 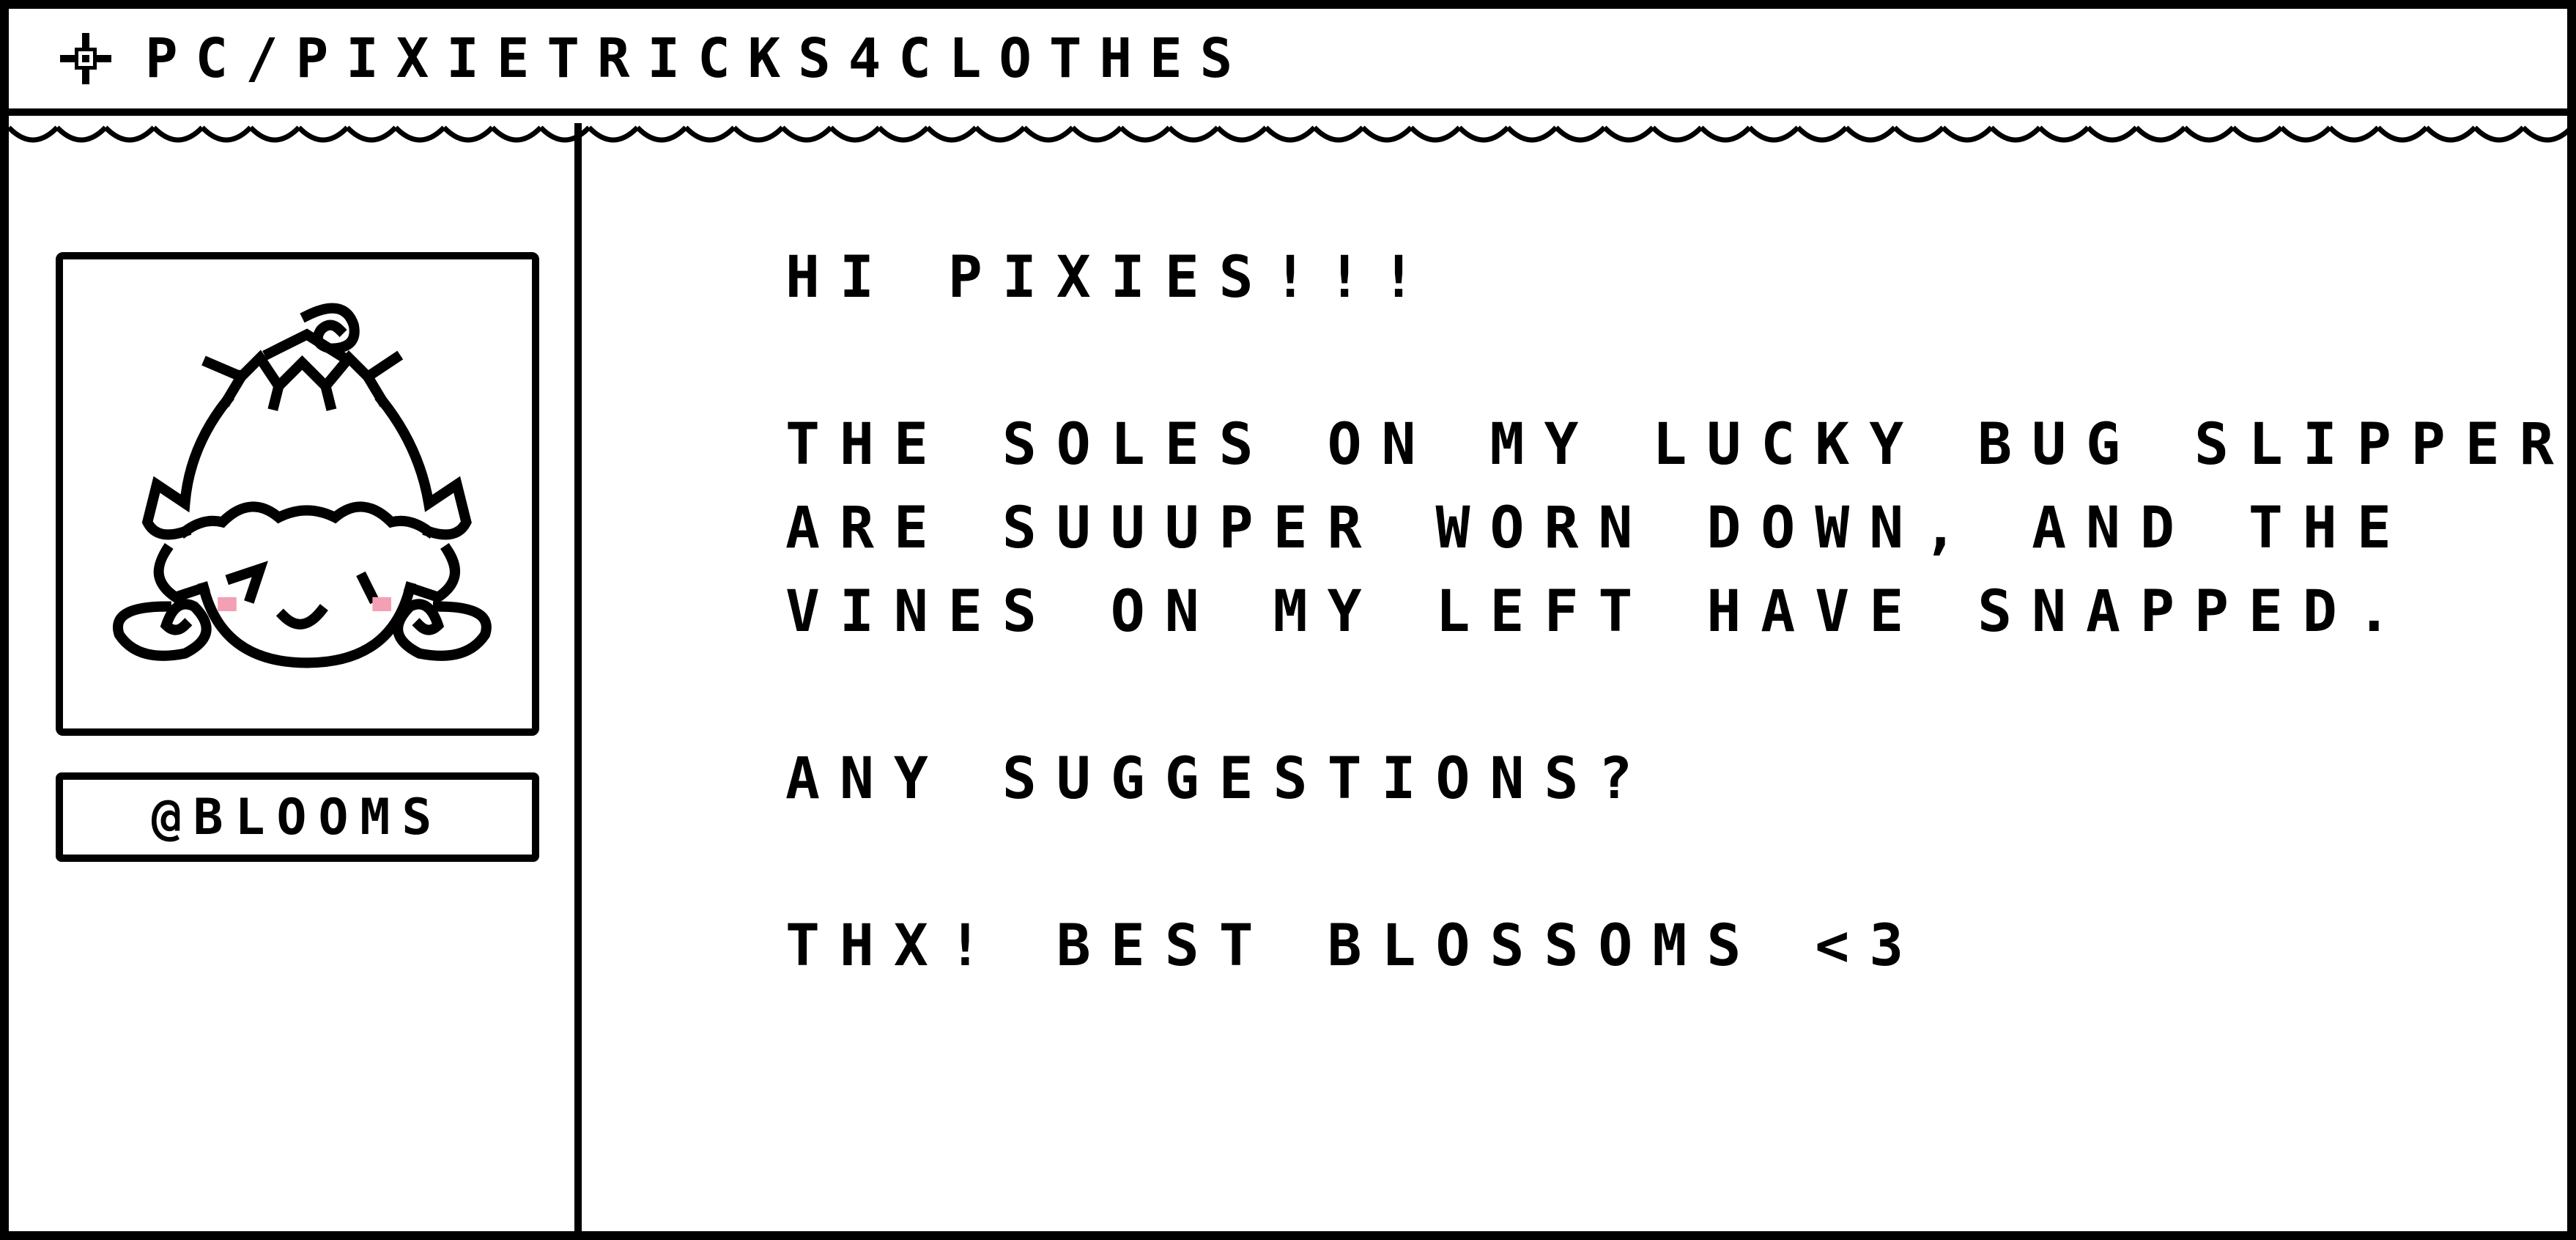 What do you see at coordinates (1110, 278) in the screenshot?
I see `greeting-text: HI PIXIES!!!` at bounding box center [1110, 278].